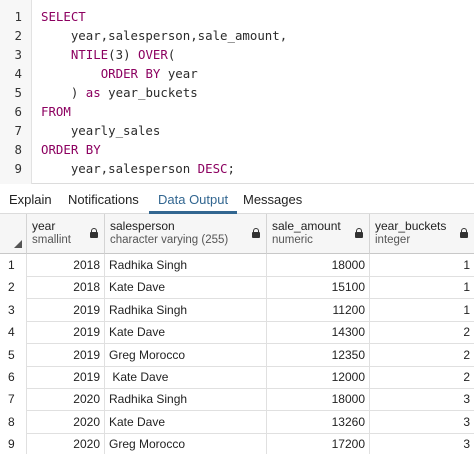  Describe the element at coordinates (164, 35) in the screenshot. I see `code-text: year,salesperson,sale_amount,` at that location.